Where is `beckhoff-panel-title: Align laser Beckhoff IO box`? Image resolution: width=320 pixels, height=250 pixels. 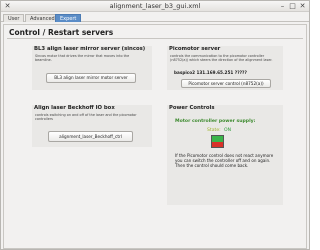
beckhoff-panel-title: Align laser Beckhoff IO box is located at coordinates (74, 108).